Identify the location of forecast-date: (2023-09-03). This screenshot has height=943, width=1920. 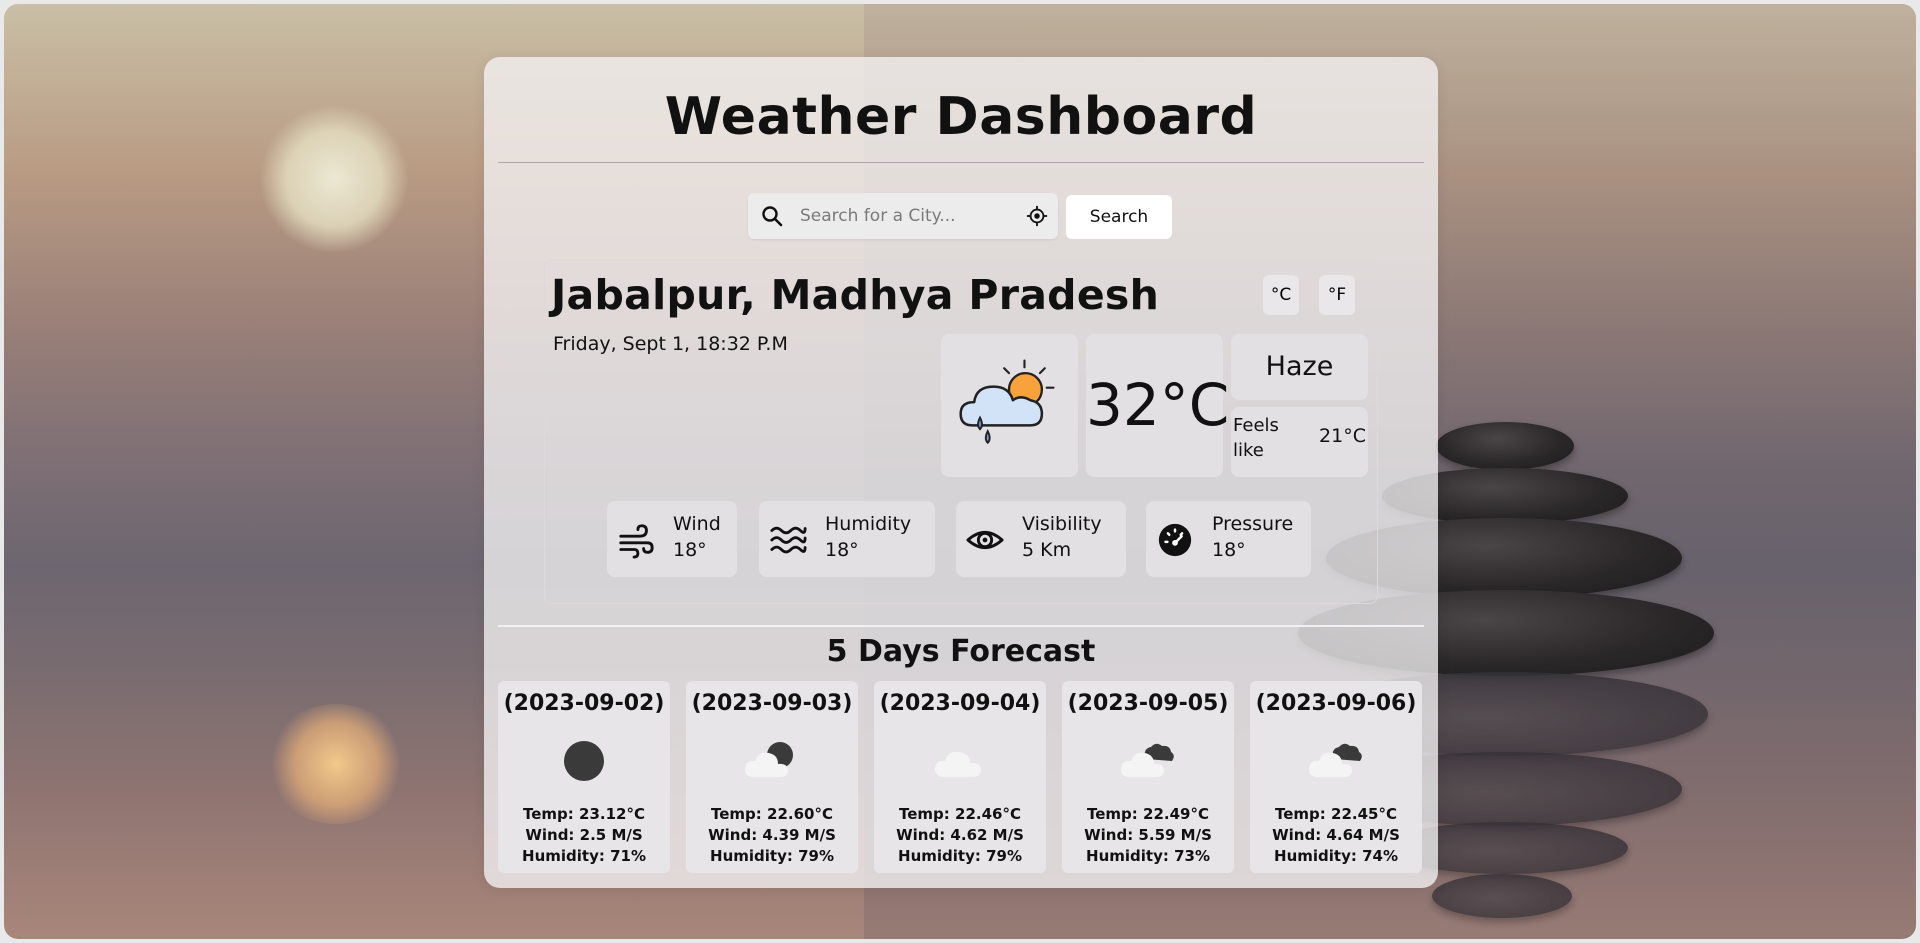
(772, 703).